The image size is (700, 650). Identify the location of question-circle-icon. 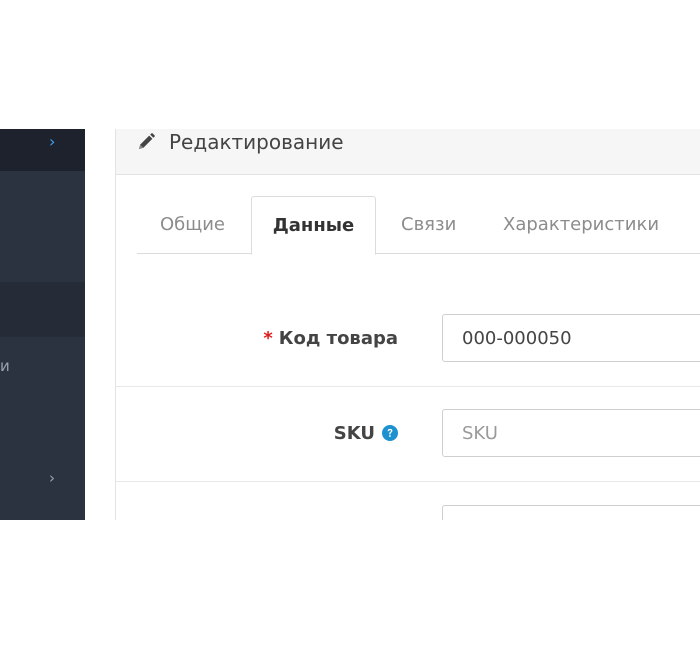
(390, 433).